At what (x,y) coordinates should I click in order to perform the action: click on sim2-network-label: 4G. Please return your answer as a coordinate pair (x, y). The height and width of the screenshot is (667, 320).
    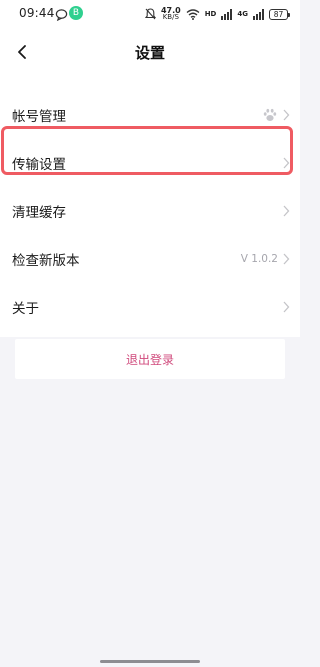
    Looking at the image, I should click on (242, 14).